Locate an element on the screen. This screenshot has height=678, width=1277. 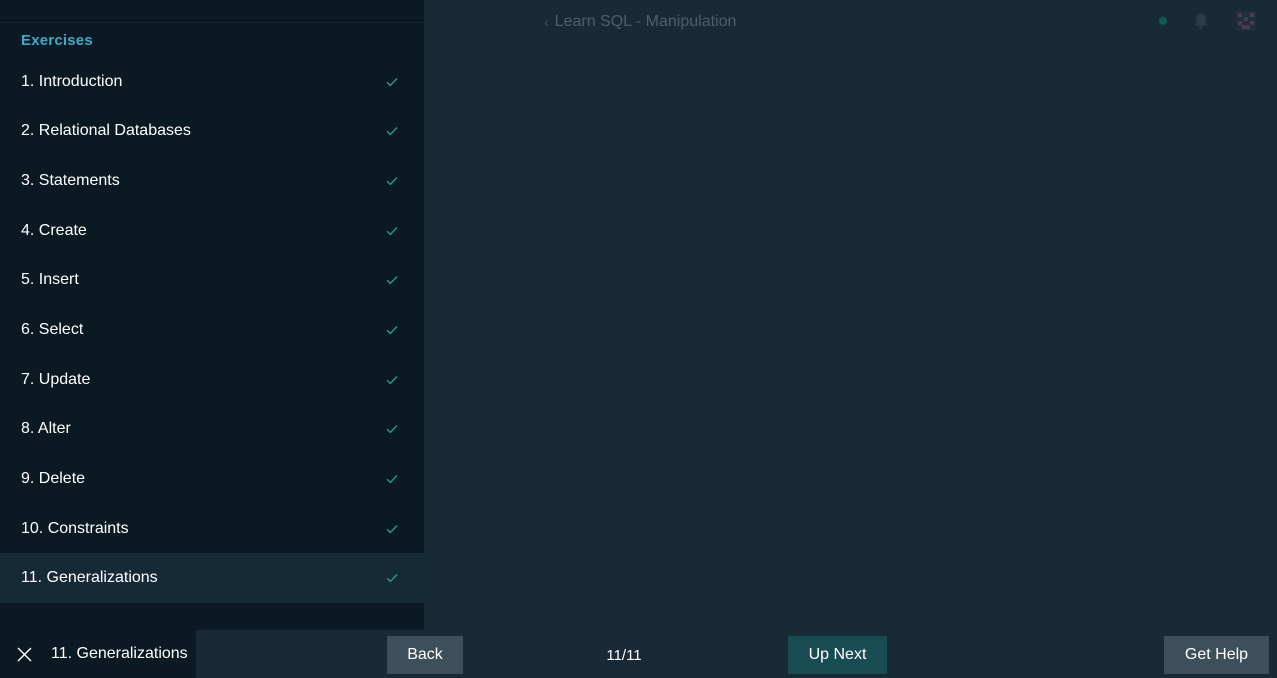
exercise-label: 1. Introduction is located at coordinates (72, 81).